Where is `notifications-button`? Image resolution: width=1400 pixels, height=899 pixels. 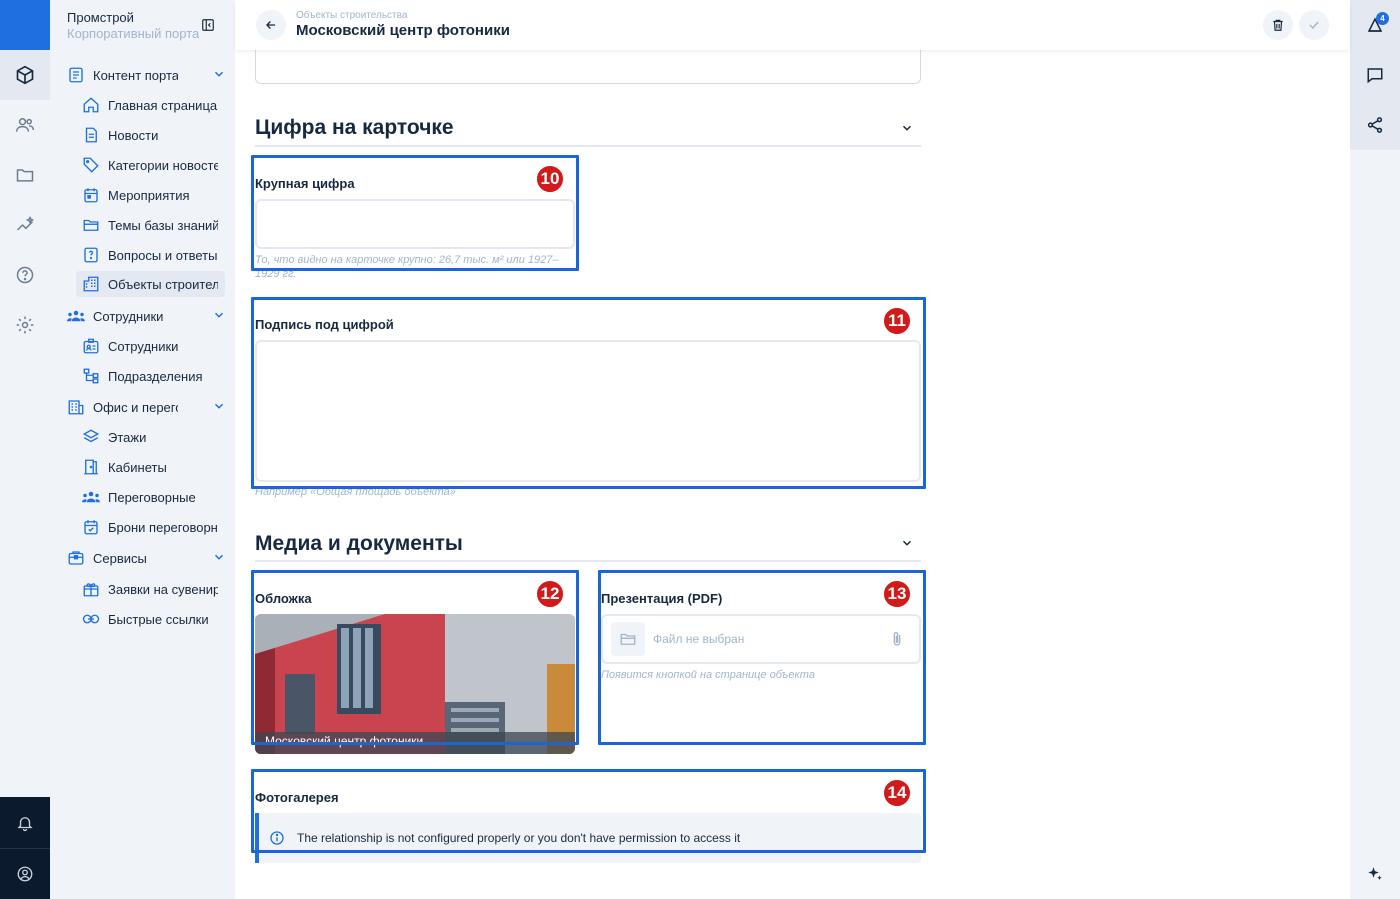 notifications-button is located at coordinates (25, 822).